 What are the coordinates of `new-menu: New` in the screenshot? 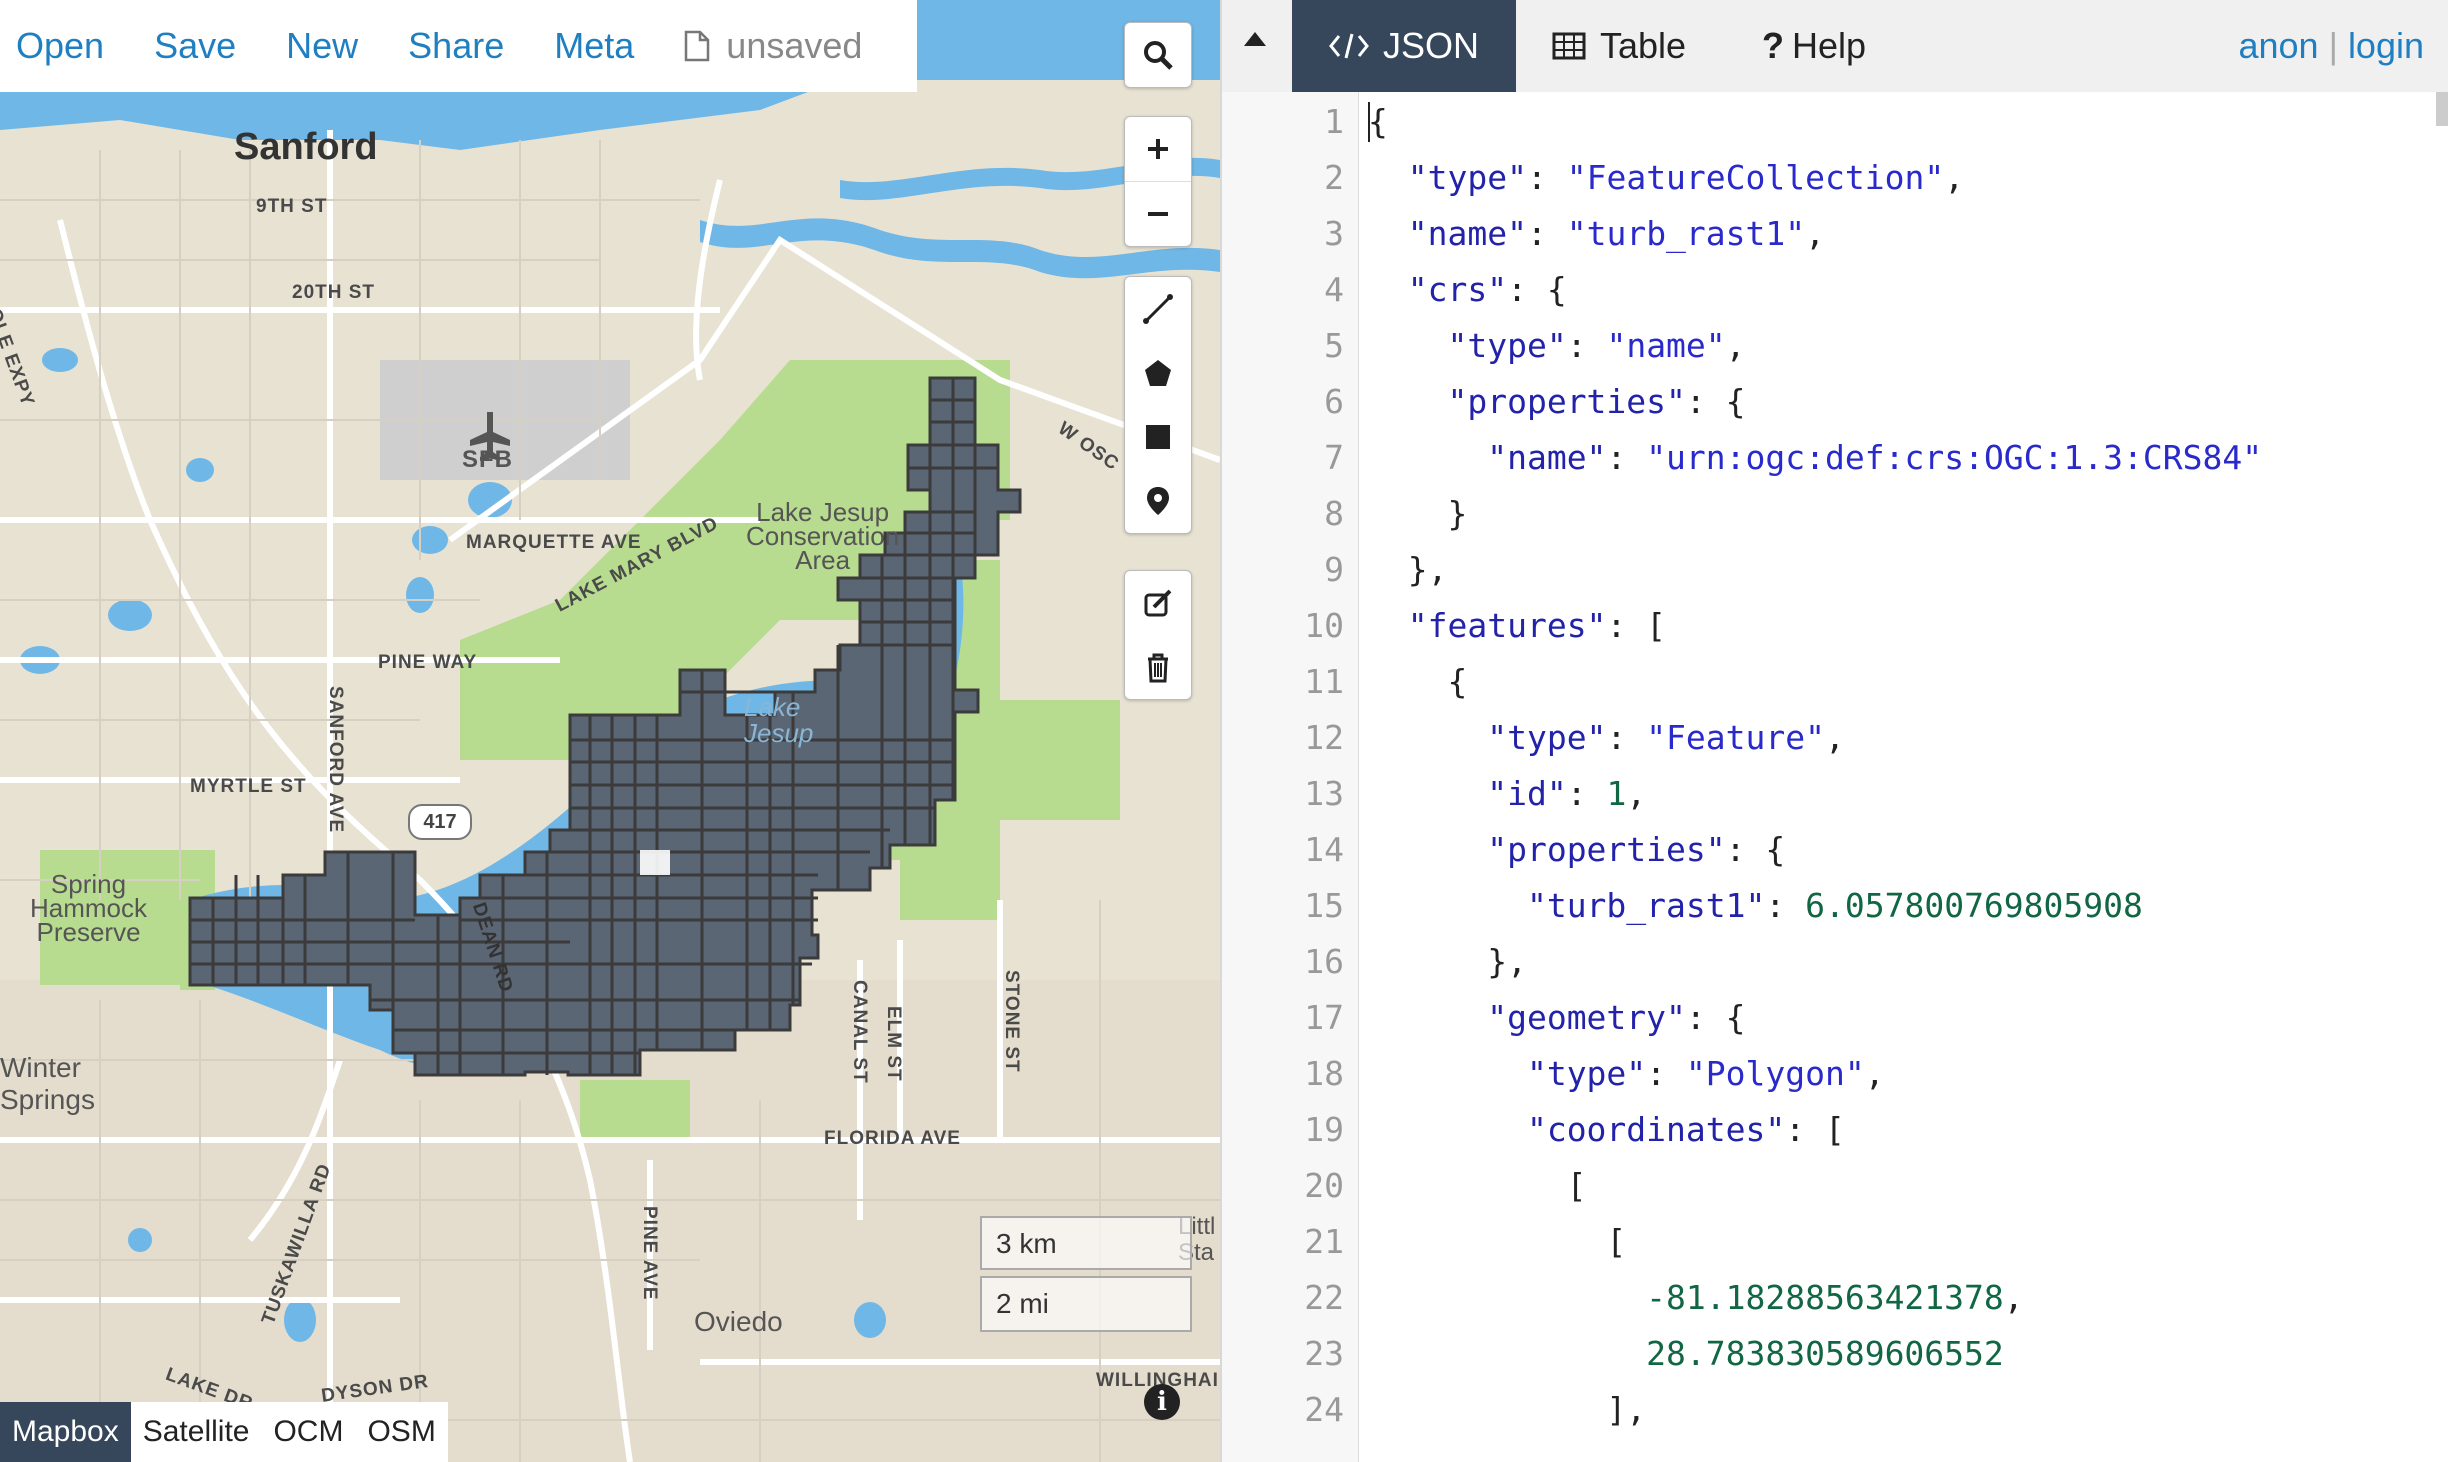 It's located at (322, 46).